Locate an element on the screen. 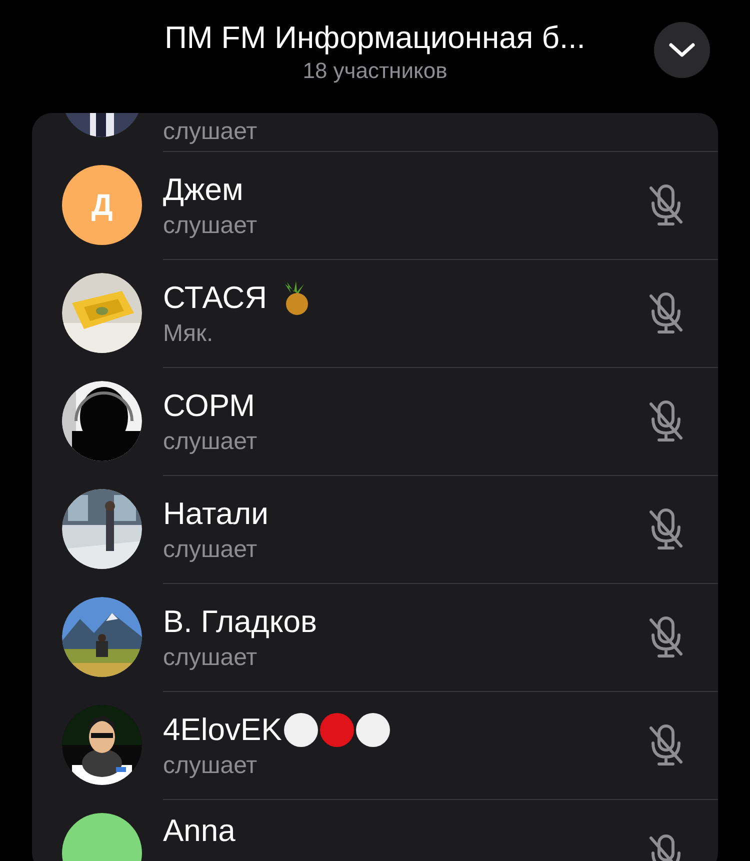  chevron-down-icon is located at coordinates (682, 50).